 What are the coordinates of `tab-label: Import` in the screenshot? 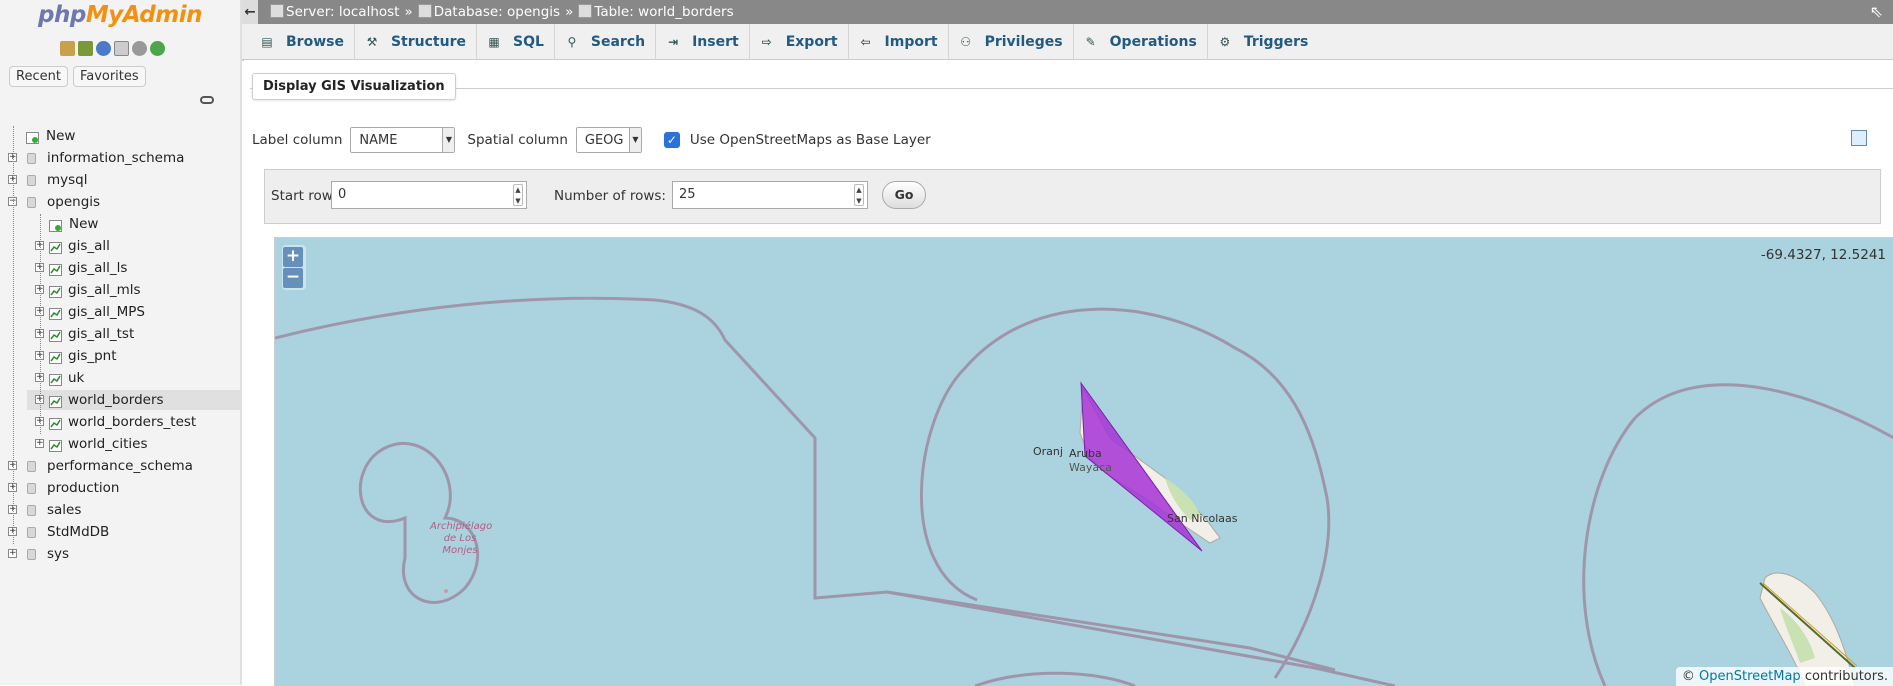 It's located at (911, 42).